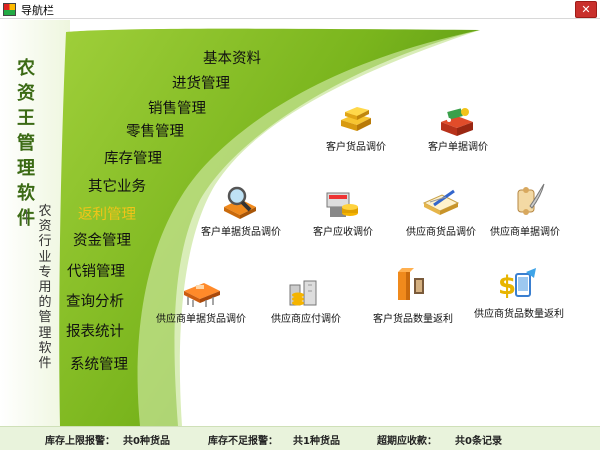 The width and height of the screenshot is (600, 450). Describe the element at coordinates (525, 230) in the screenshot. I see `function-label: 供应商单据调价` at that location.